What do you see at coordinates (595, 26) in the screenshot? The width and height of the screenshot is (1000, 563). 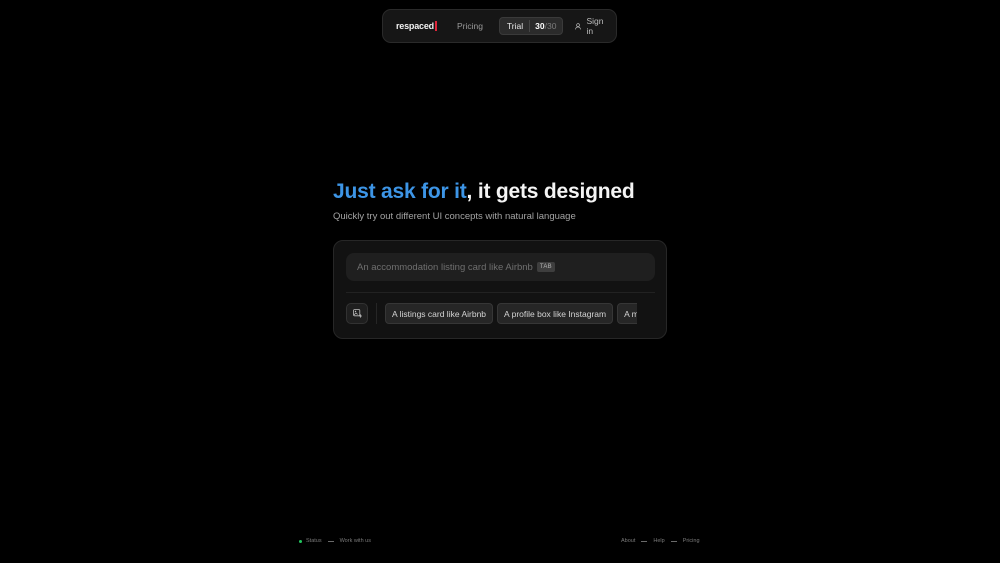 I see `sign-in-label: Sign in` at bounding box center [595, 26].